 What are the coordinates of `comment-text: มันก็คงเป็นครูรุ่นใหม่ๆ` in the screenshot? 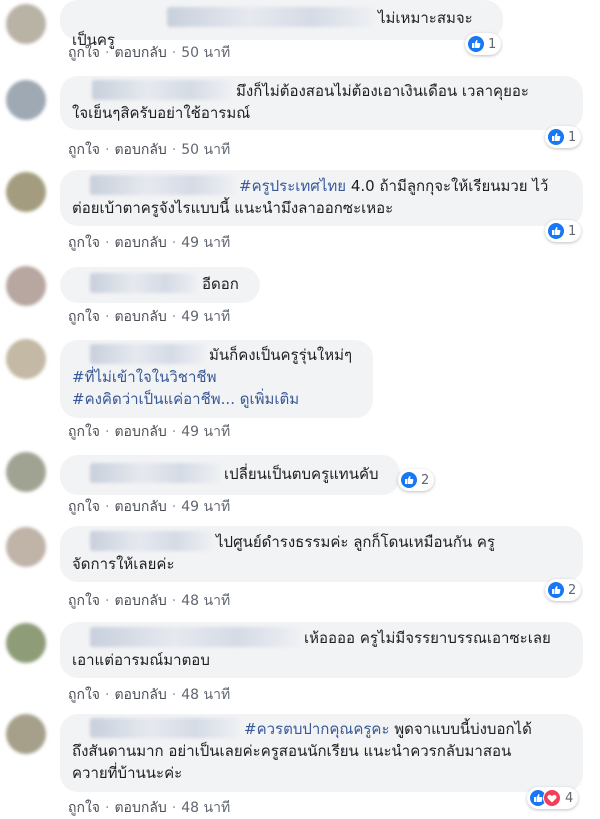 It's located at (281, 355).